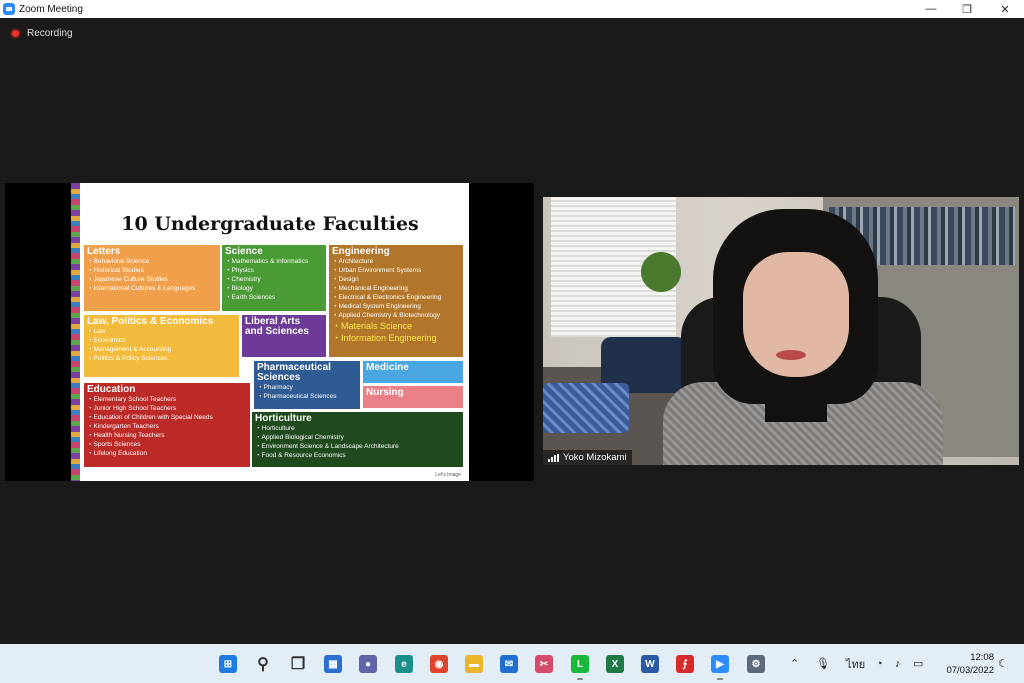  I want to click on department-item: ・Elementary School Teachers, so click(132, 399).